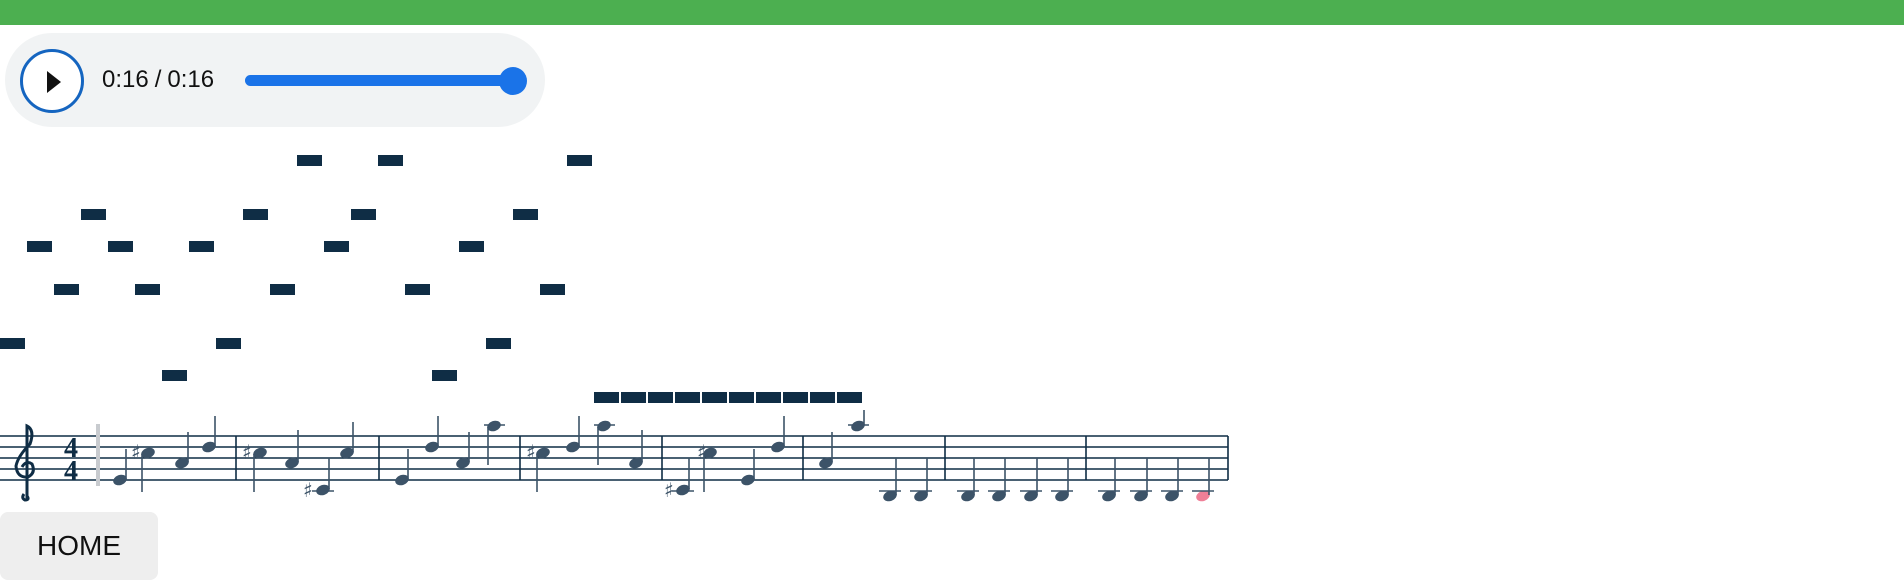  I want to click on play-icon, so click(54, 82).